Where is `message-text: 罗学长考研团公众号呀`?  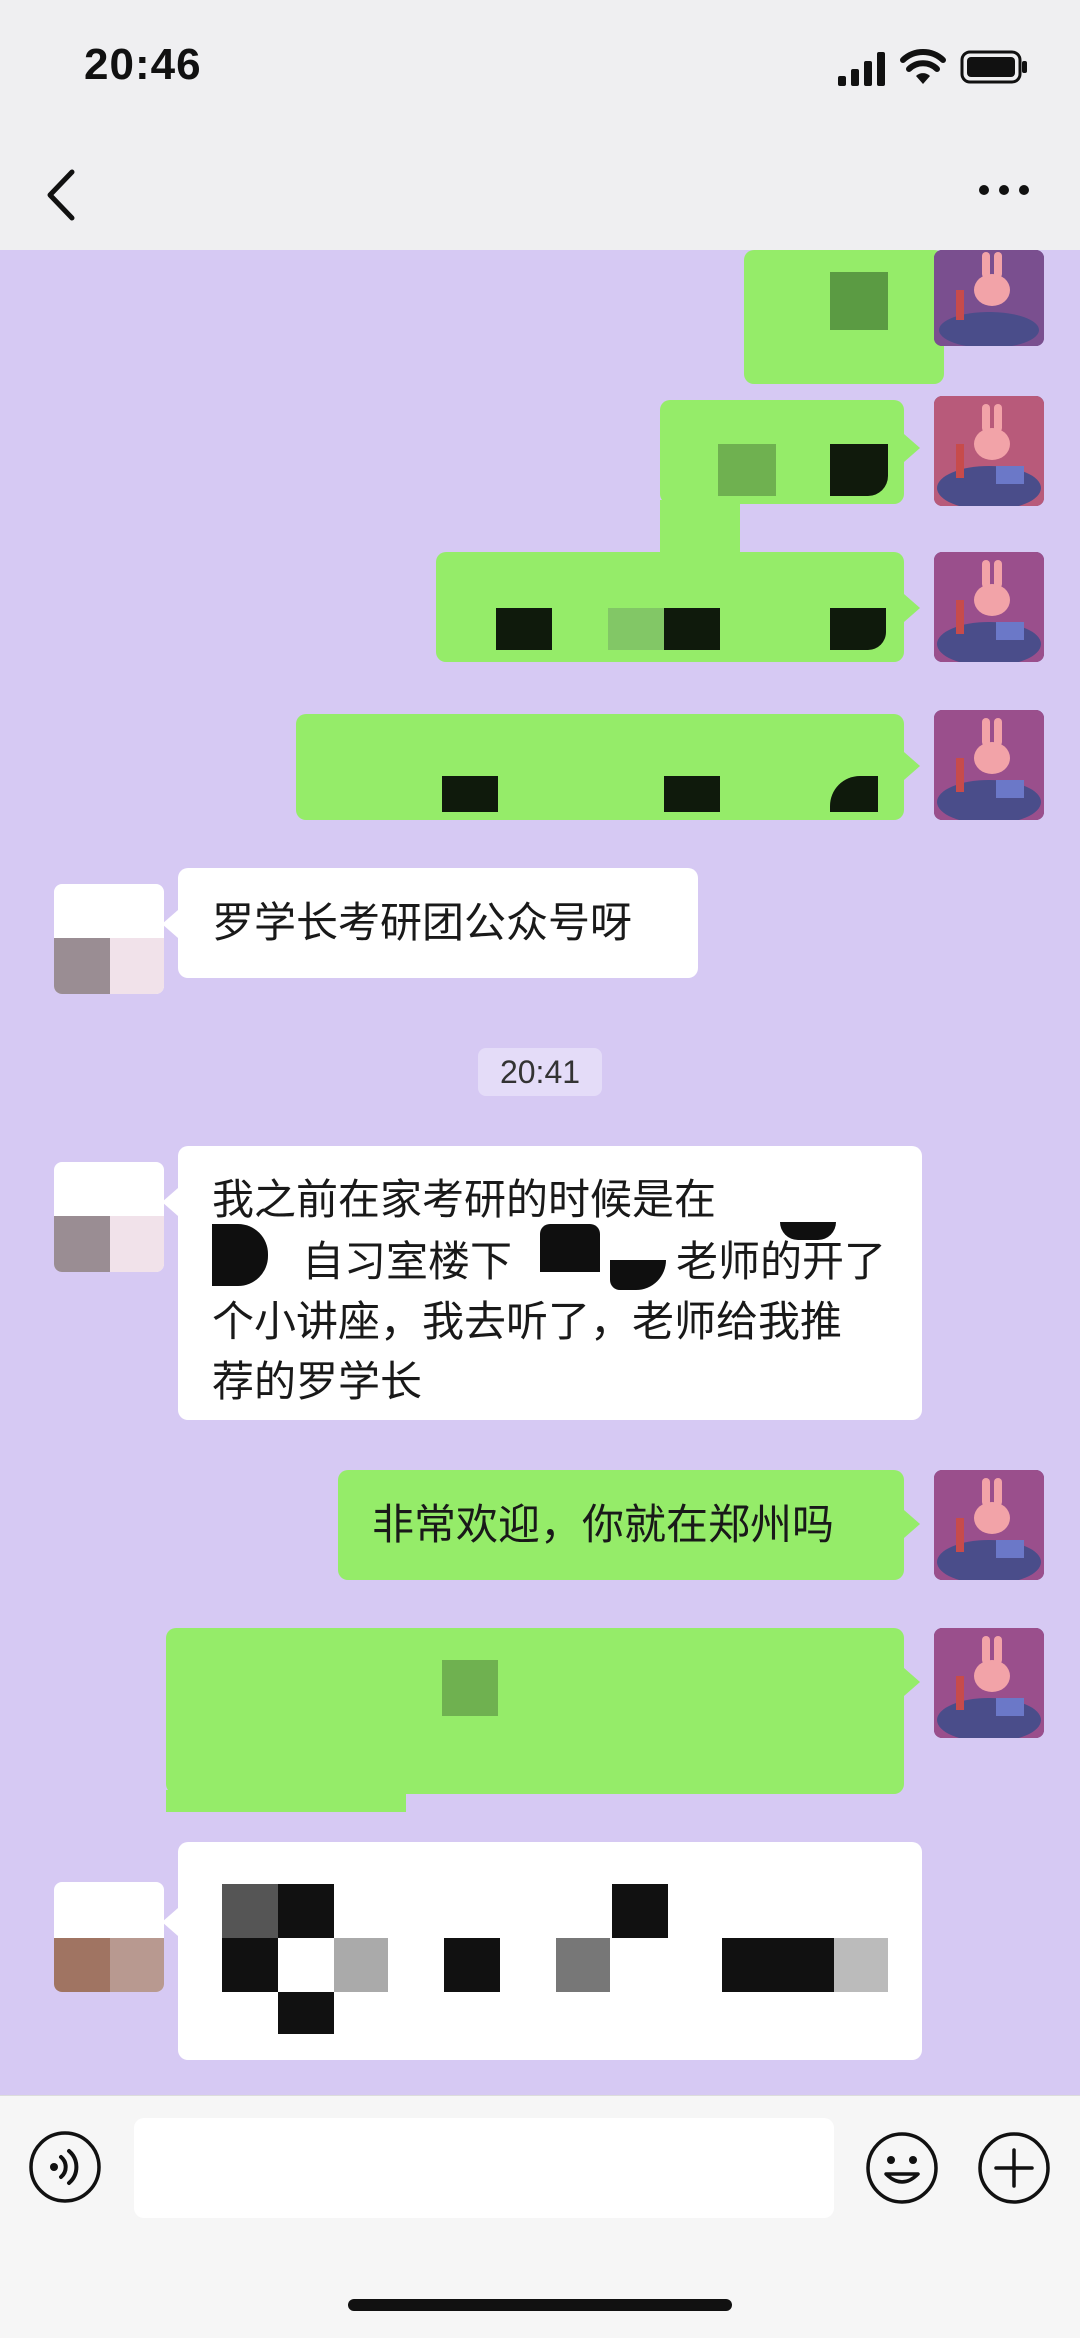
message-text: 罗学长考研团公众号呀 is located at coordinates (422, 922).